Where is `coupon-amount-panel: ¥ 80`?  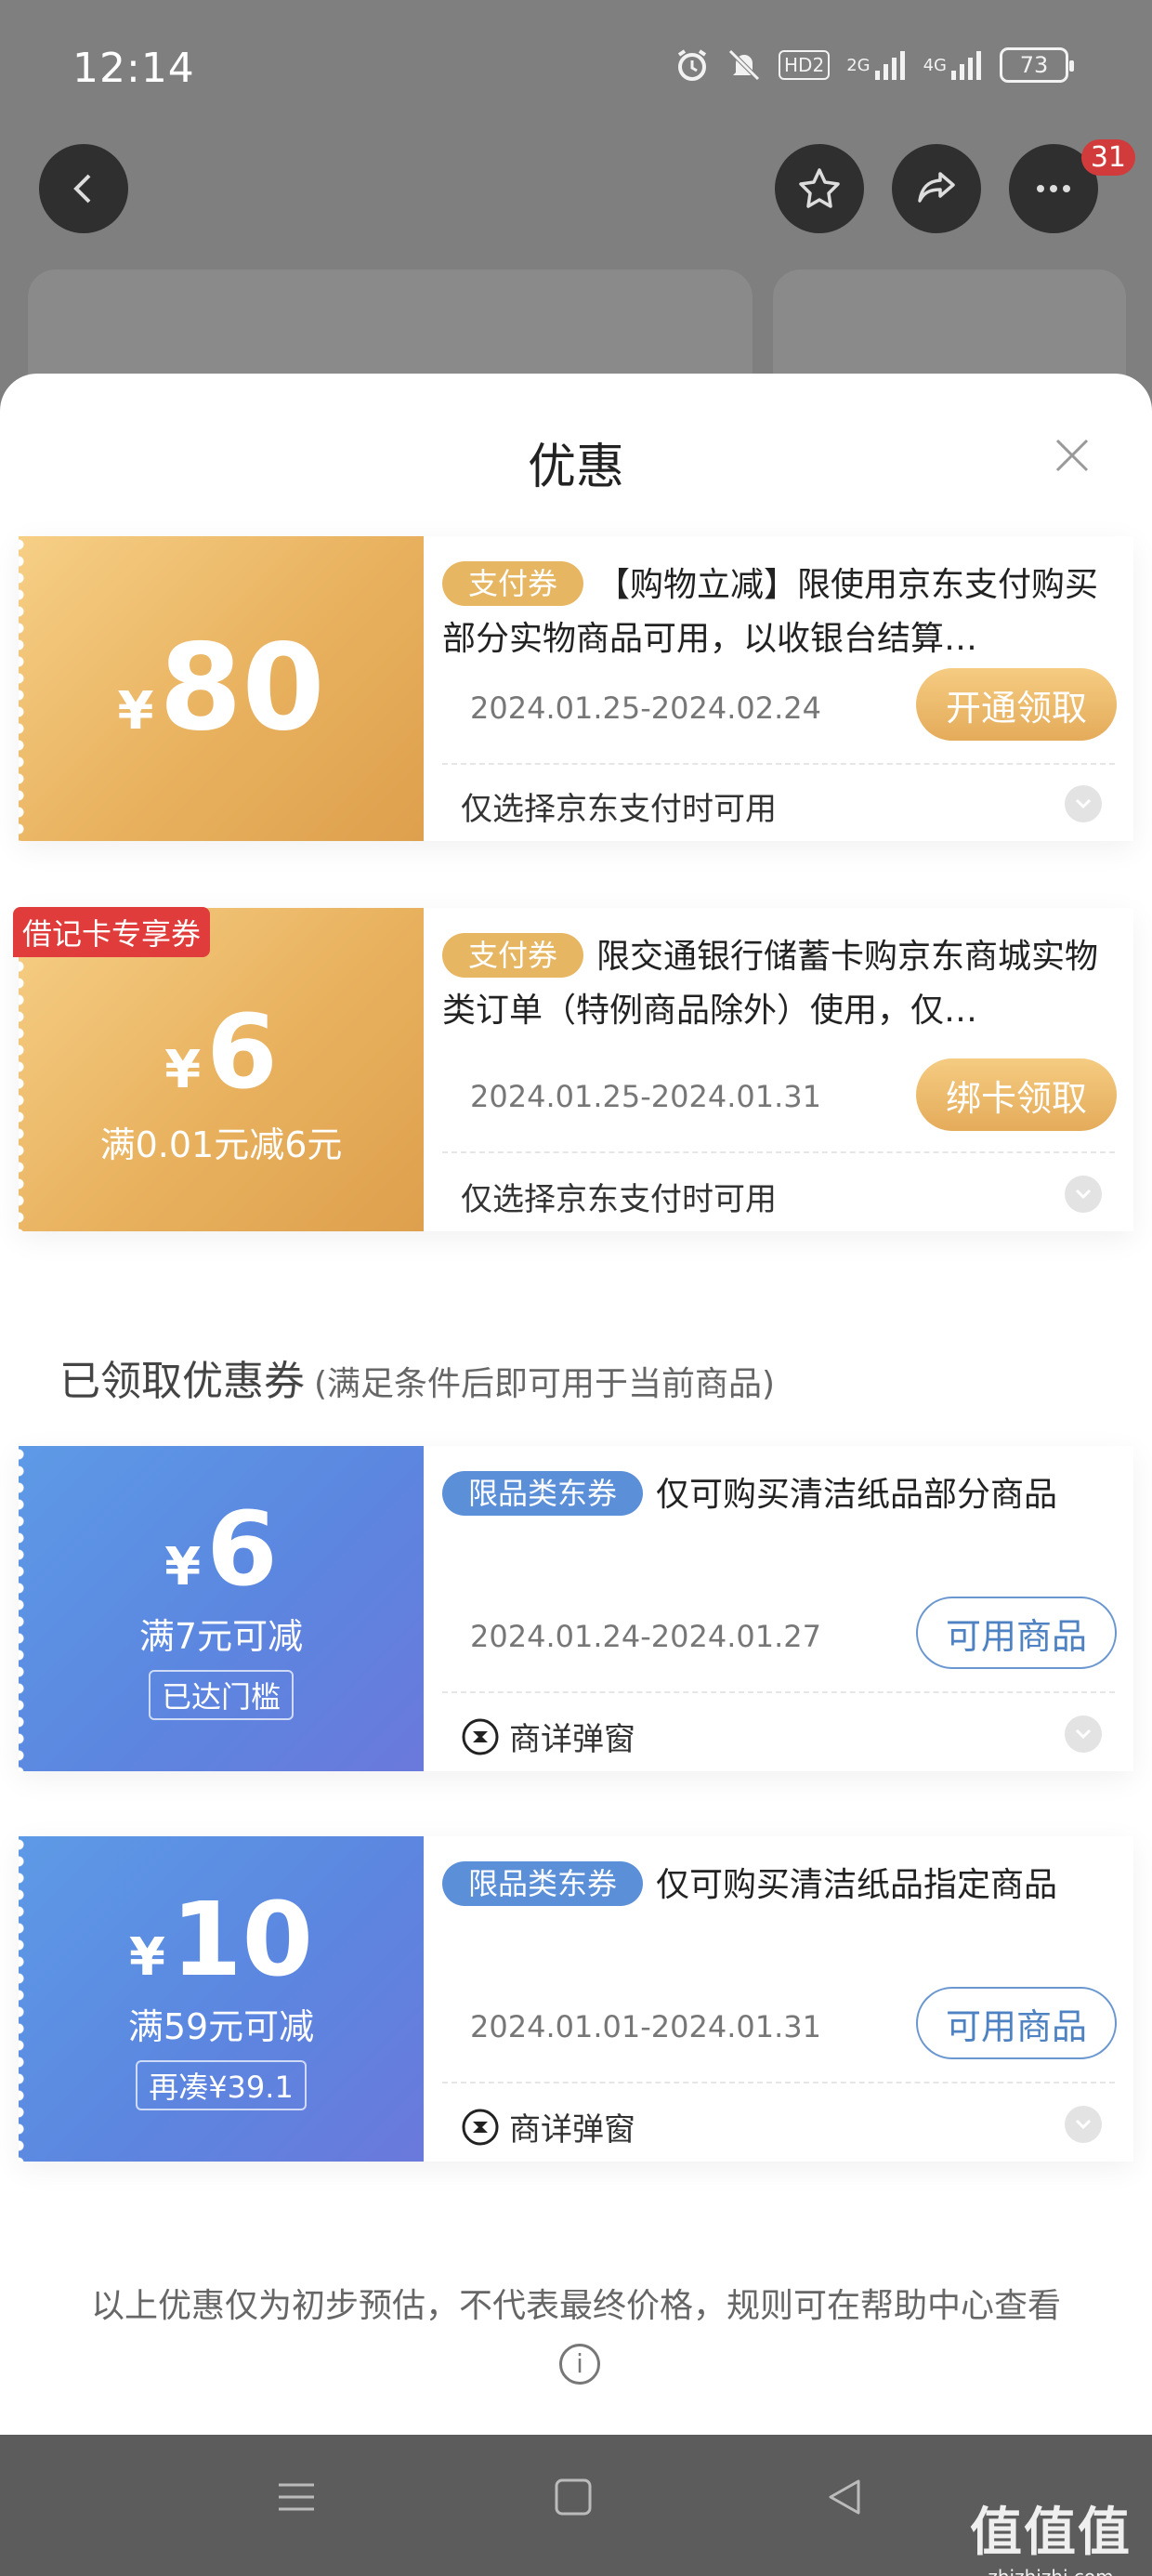
coupon-amount-panel: ¥ 80 is located at coordinates (221, 688).